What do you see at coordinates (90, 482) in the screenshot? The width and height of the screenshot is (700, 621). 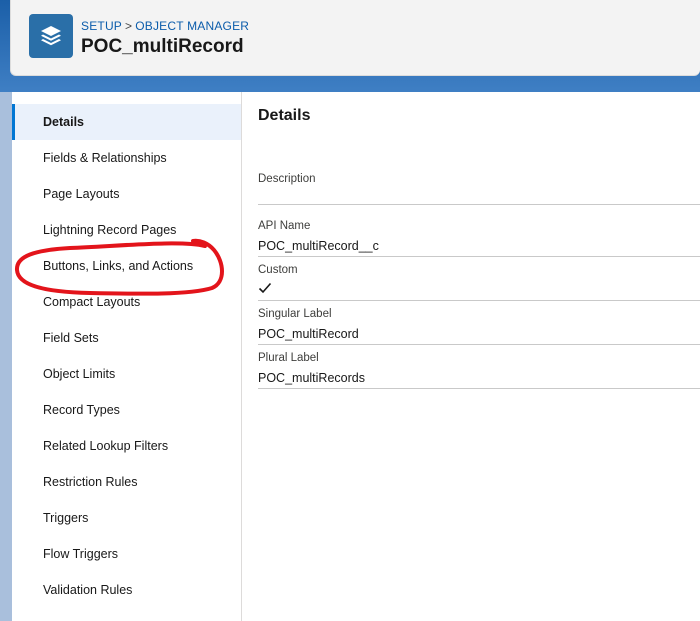 I see `sidebar-item-label: Restriction Rules` at bounding box center [90, 482].